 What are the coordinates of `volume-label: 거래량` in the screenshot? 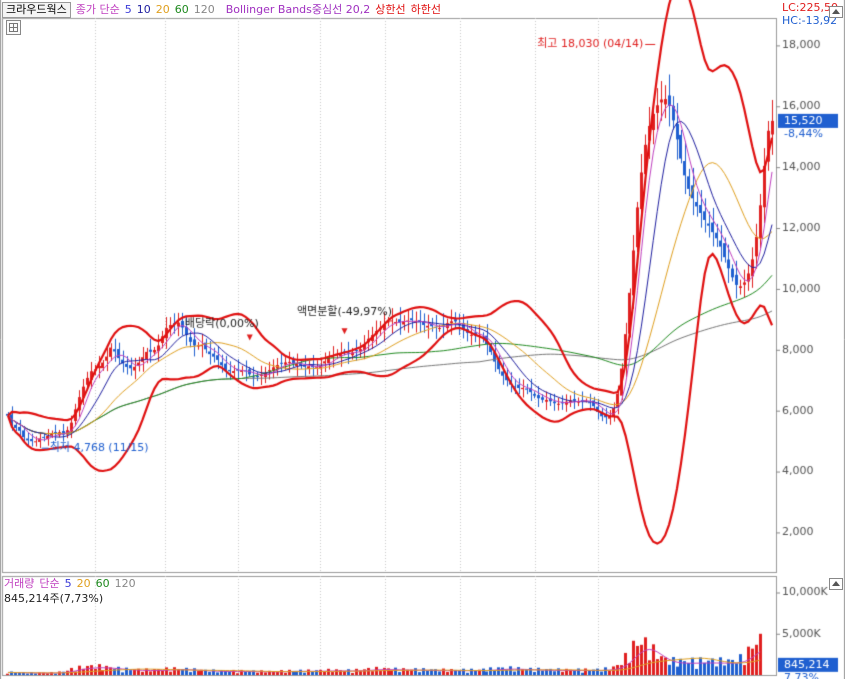 It's located at (19, 583).